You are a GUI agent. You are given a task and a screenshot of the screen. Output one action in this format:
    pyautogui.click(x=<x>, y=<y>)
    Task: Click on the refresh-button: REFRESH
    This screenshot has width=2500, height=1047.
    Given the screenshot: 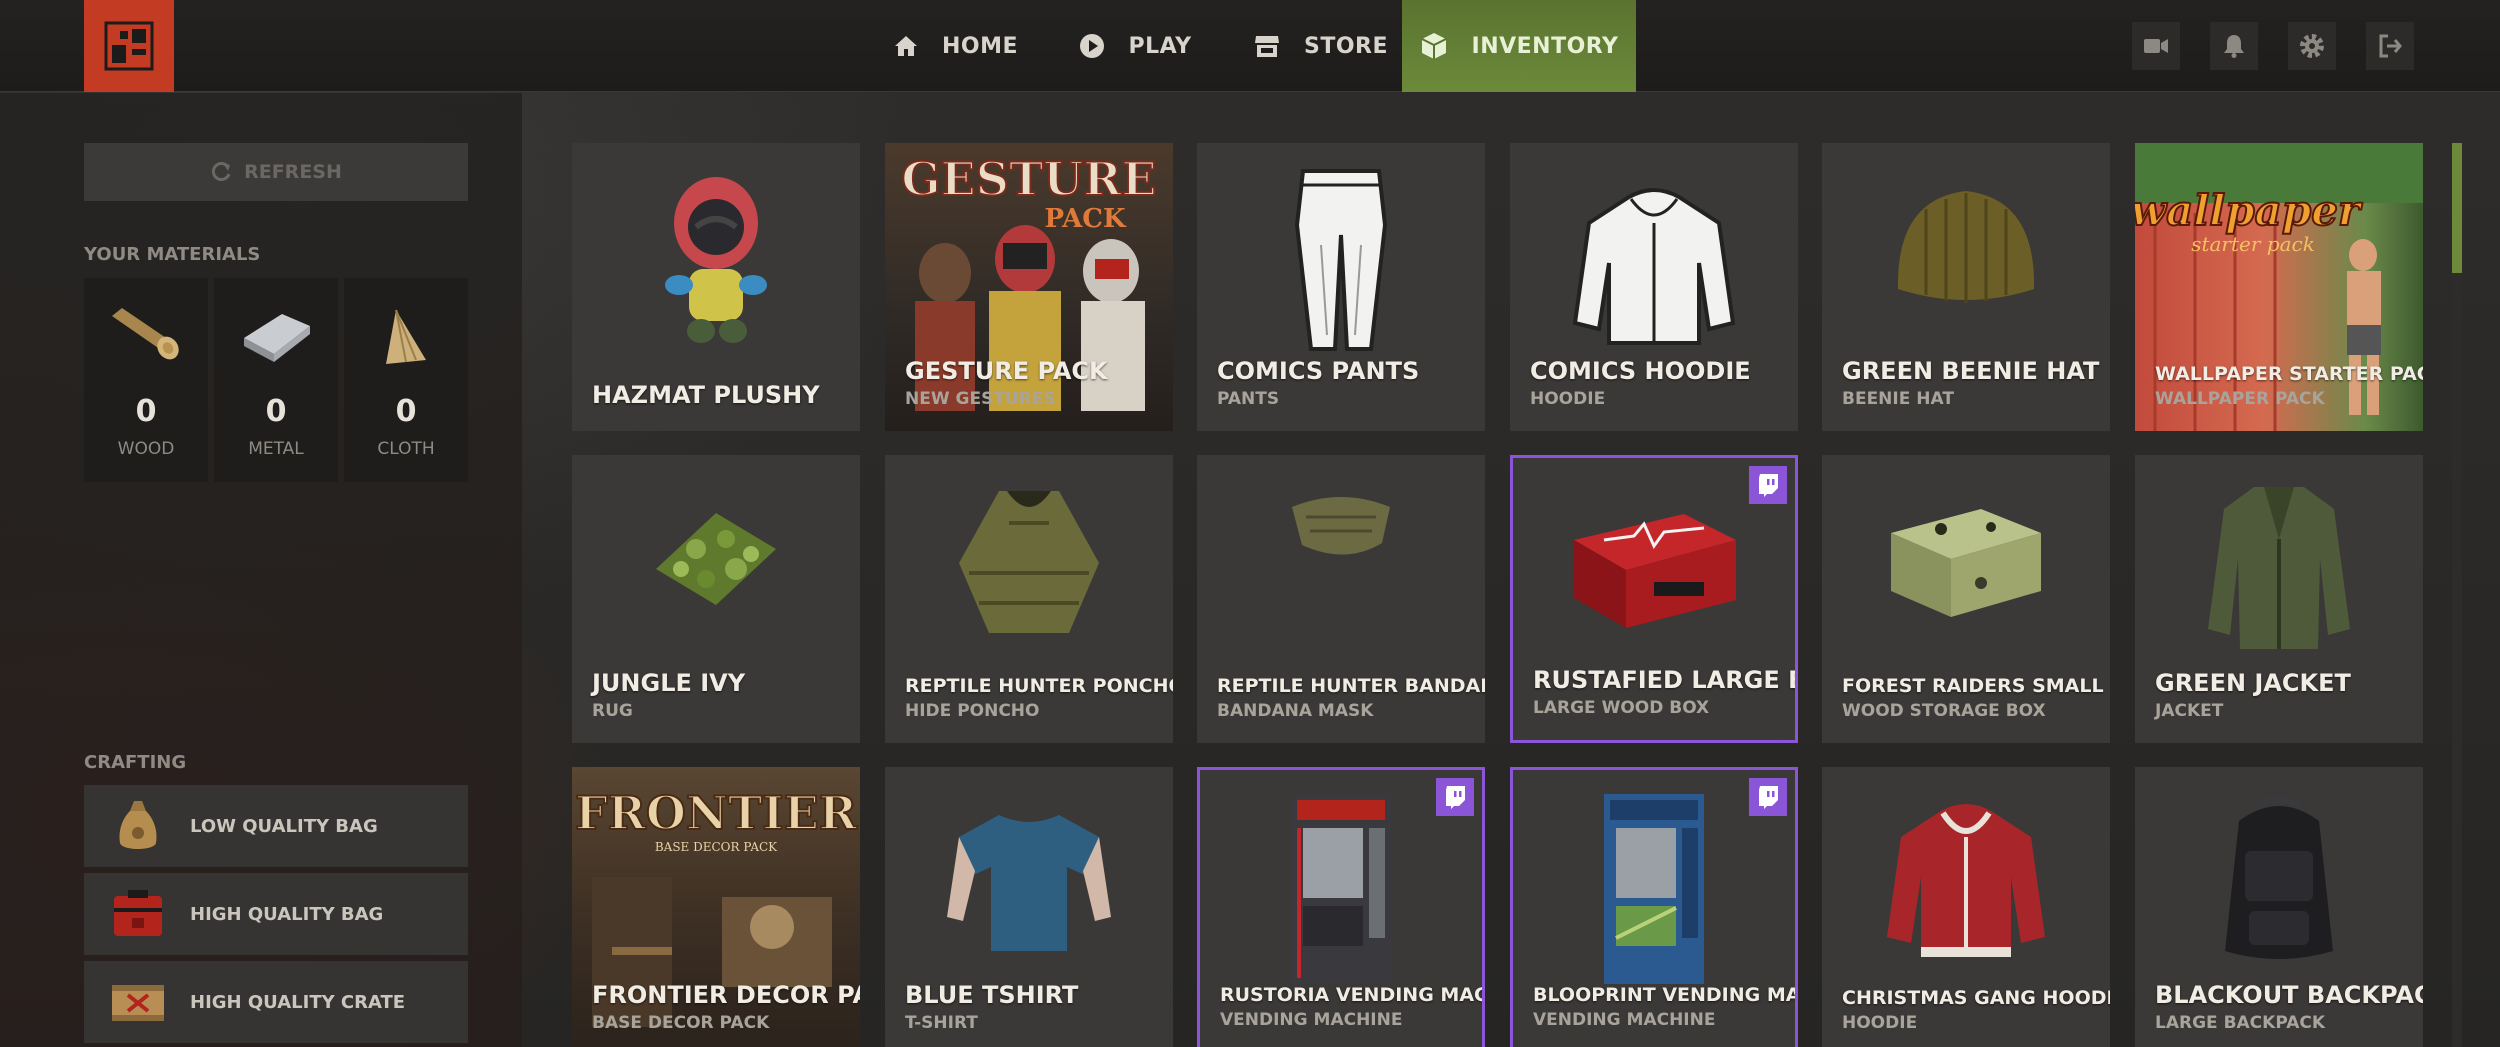 What is the action you would take?
    pyautogui.click(x=276, y=172)
    